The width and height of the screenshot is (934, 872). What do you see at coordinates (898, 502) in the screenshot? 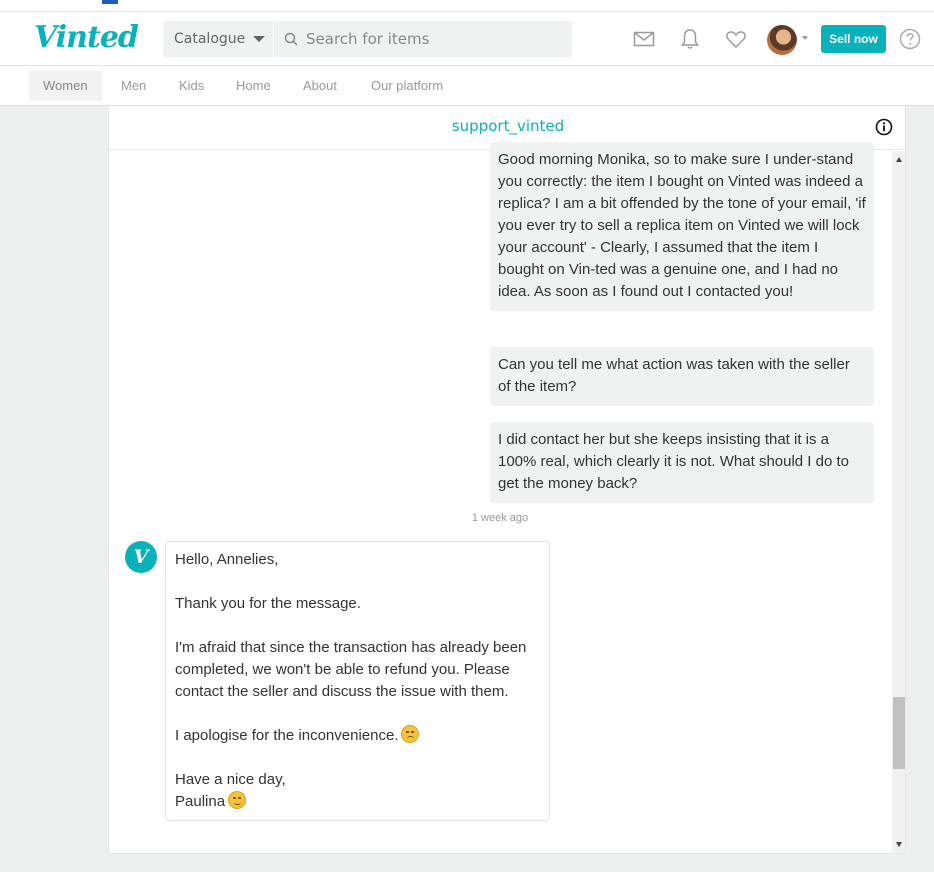
I see `message-scrollbar` at bounding box center [898, 502].